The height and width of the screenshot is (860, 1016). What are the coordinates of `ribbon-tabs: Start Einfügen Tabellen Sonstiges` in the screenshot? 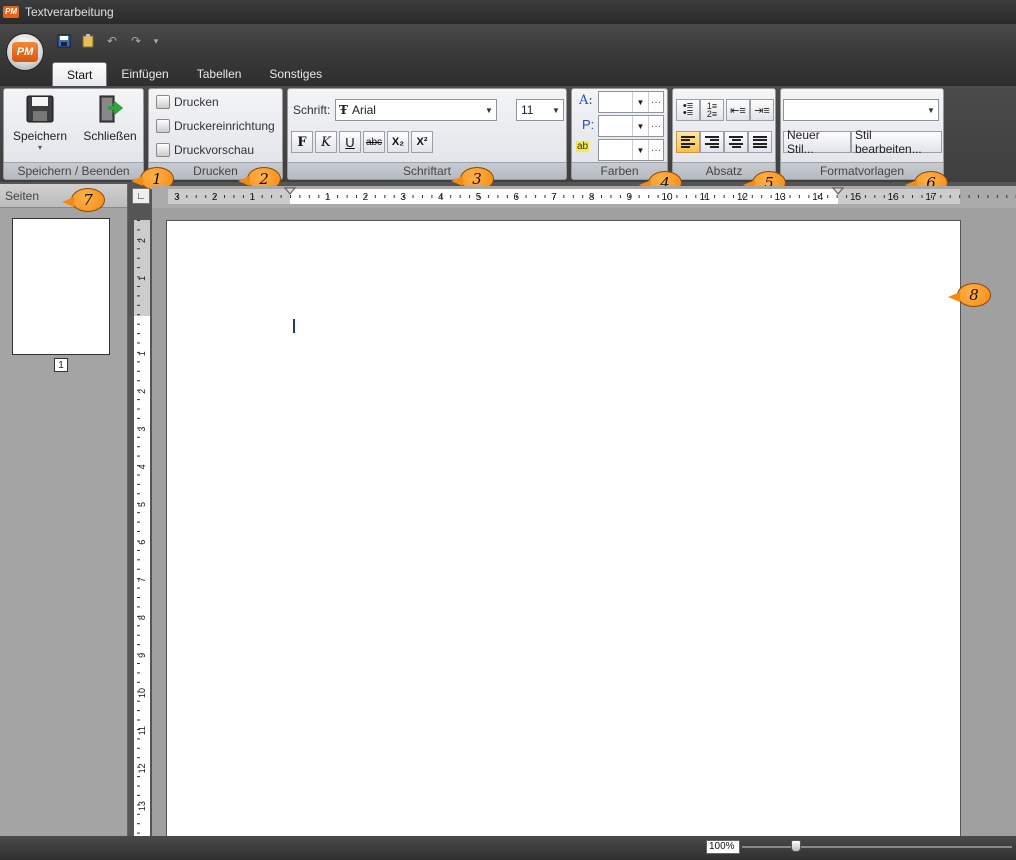 It's located at (194, 74).